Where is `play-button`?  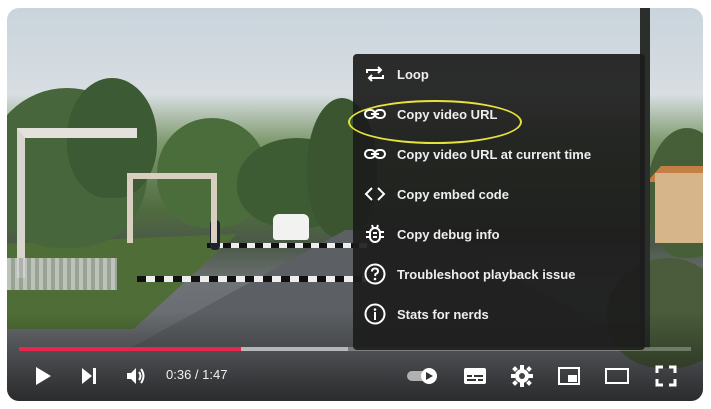 play-button is located at coordinates (43, 376).